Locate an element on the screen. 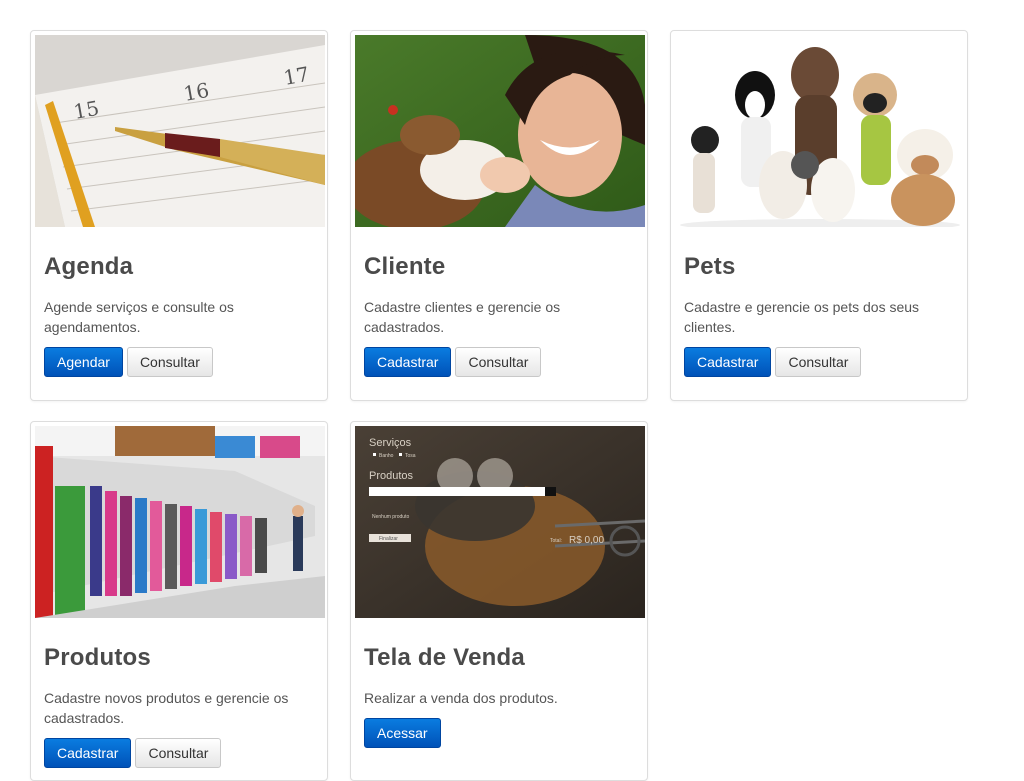 This screenshot has width=1024, height=781. svg-text: 17 is located at coordinates (296, 76).